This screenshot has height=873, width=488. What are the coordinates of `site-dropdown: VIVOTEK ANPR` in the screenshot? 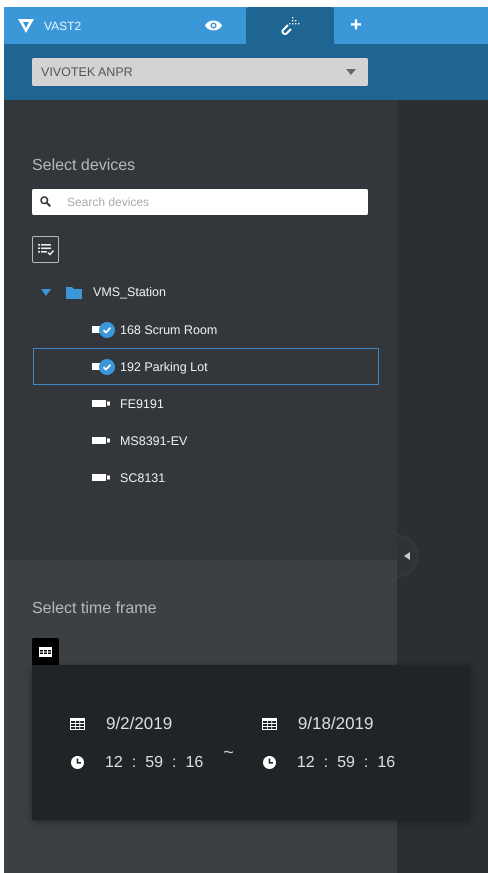 It's located at (200, 72).